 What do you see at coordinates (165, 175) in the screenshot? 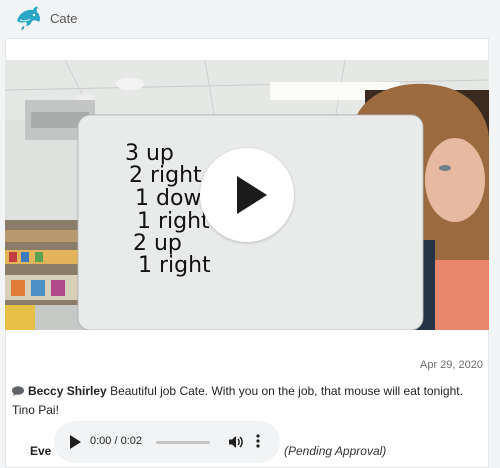
I see `whiteboard-line: 2 right` at bounding box center [165, 175].